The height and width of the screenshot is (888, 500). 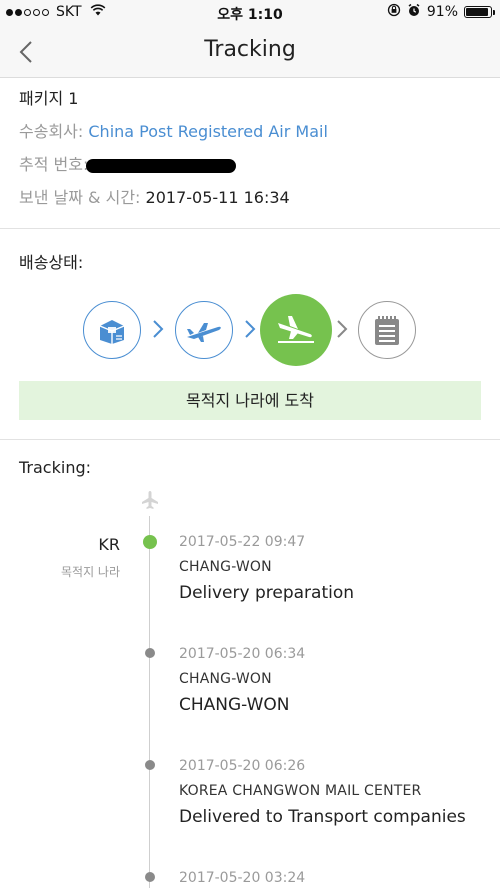 I want to click on page-title: Tracking, so click(x=250, y=49).